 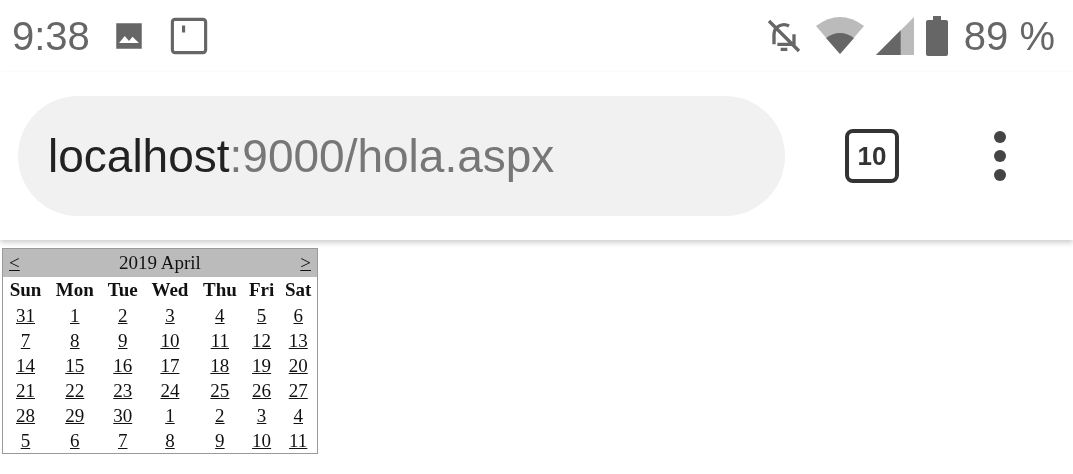 I want to click on battery-icon, so click(x=936, y=36).